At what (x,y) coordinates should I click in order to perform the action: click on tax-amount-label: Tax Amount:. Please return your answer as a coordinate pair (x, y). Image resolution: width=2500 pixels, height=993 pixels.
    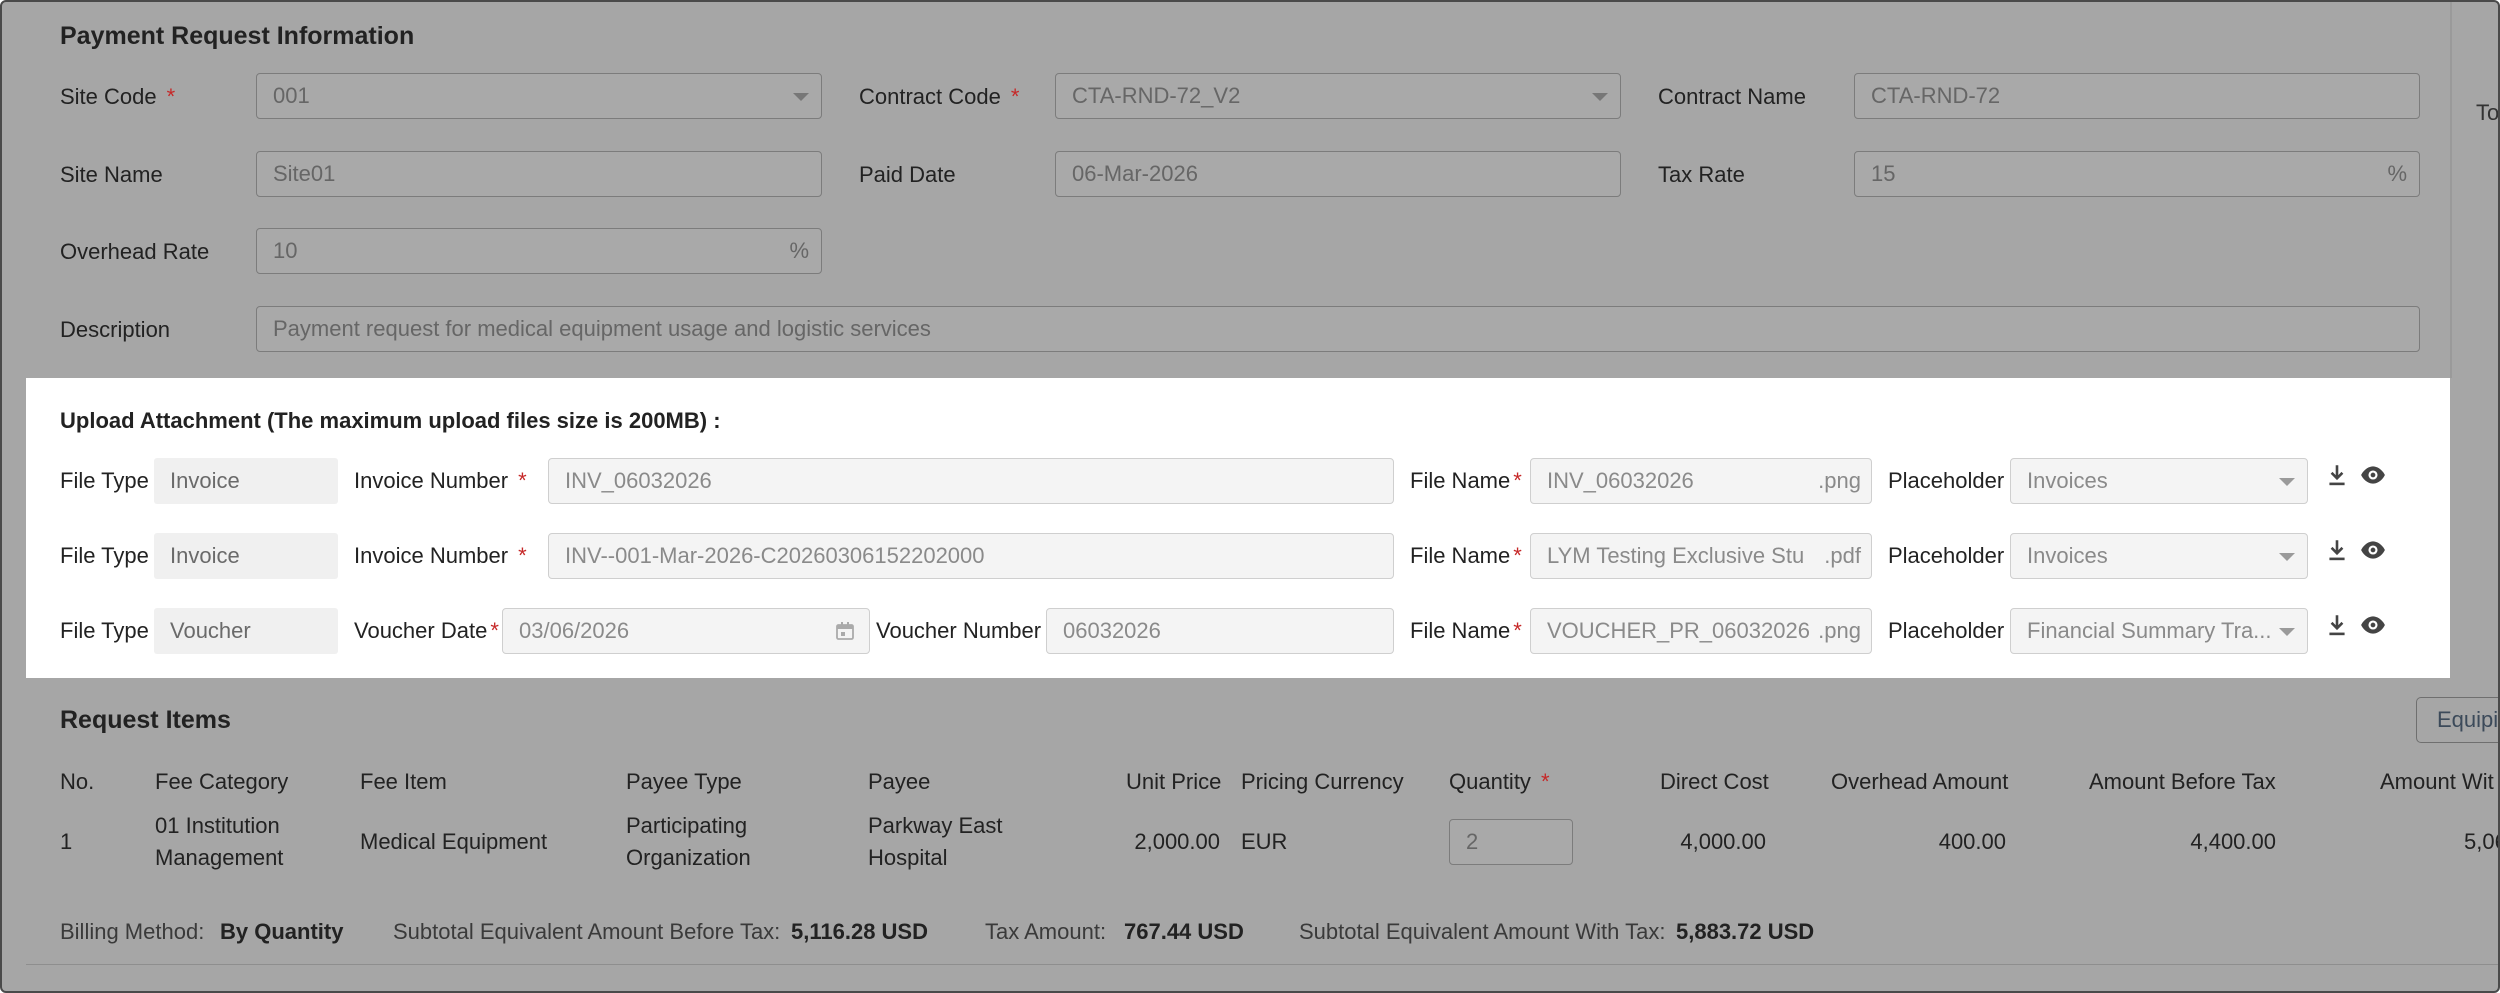
    Looking at the image, I should click on (1046, 931).